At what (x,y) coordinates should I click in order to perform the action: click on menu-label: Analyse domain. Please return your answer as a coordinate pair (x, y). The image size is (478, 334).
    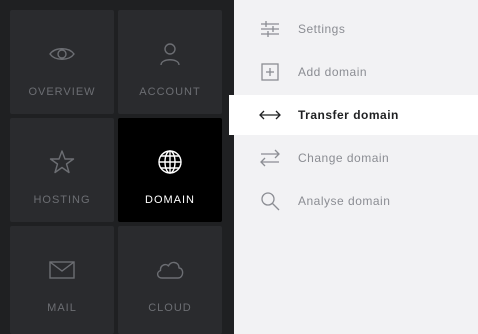
    Looking at the image, I should click on (344, 201).